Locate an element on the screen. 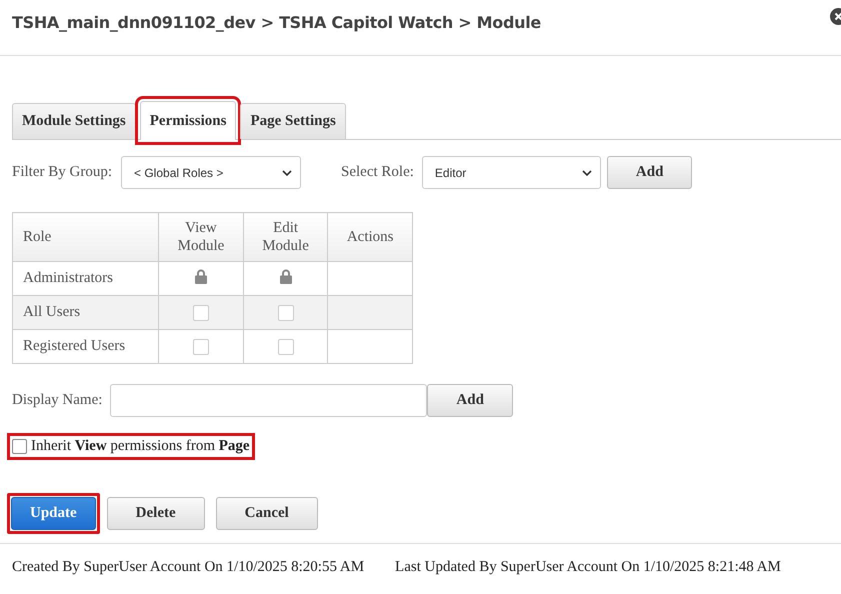 The image size is (841, 594). created-info: Created By SuperUser Account On 1/10/2025 8:20:55 AM is located at coordinates (188, 567).